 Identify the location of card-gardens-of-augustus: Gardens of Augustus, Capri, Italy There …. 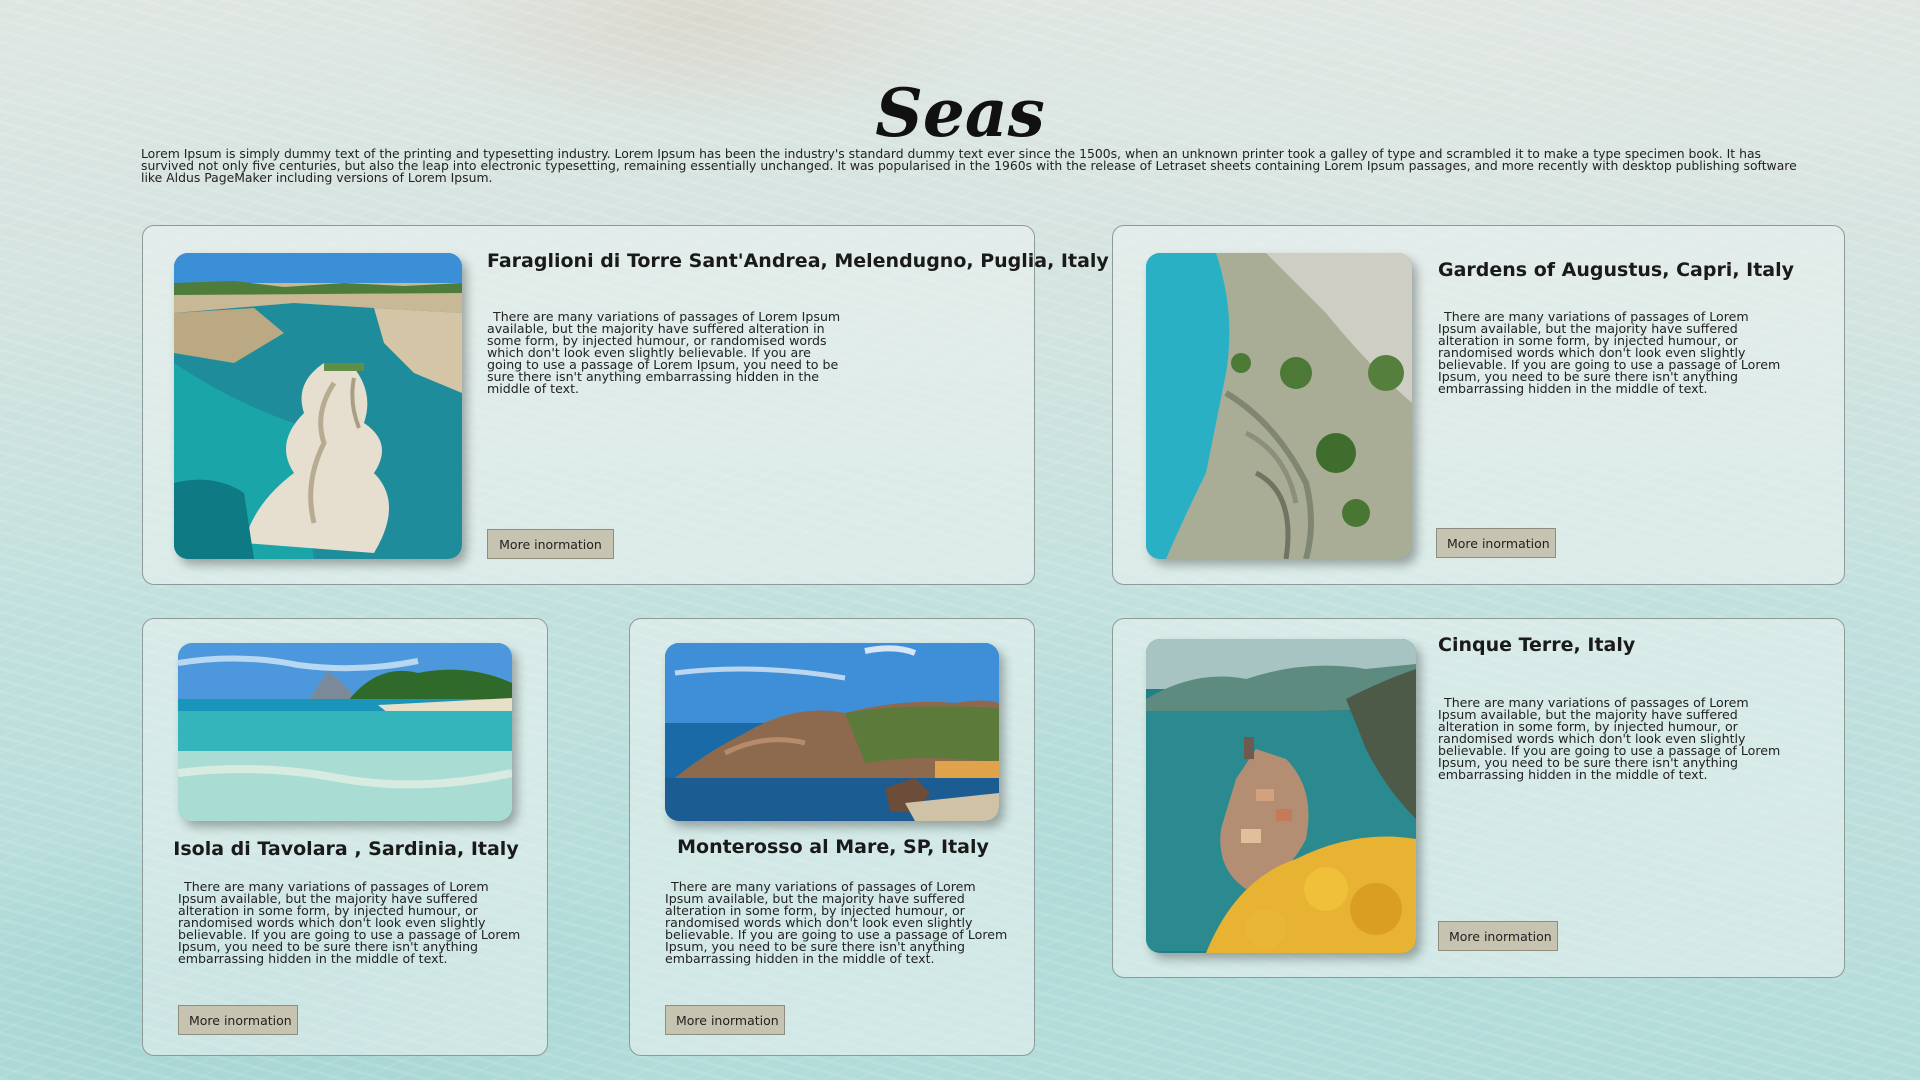
(1478, 405).